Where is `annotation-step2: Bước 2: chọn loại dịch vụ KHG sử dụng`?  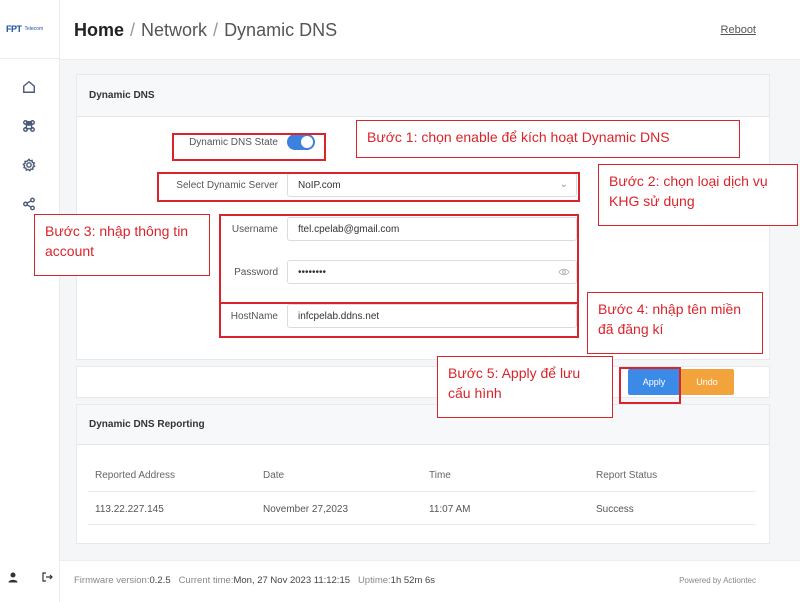 annotation-step2: Bước 2: chọn loại dịch vụ KHG sử dụng is located at coordinates (698, 195).